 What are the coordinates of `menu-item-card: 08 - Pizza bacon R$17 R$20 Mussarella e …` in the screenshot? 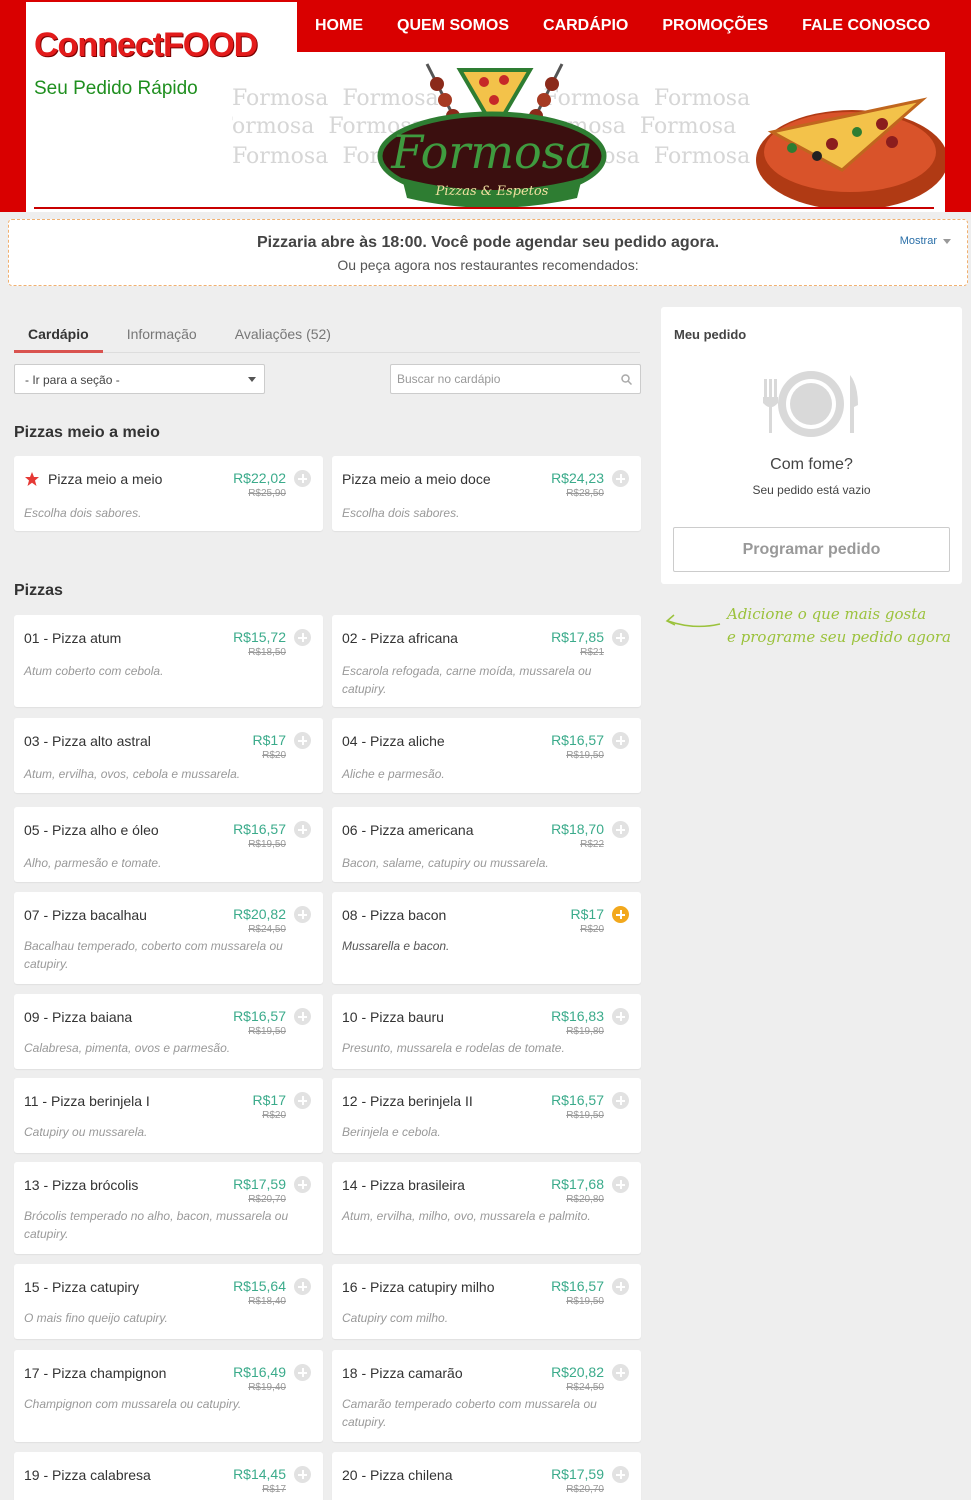 It's located at (486, 938).